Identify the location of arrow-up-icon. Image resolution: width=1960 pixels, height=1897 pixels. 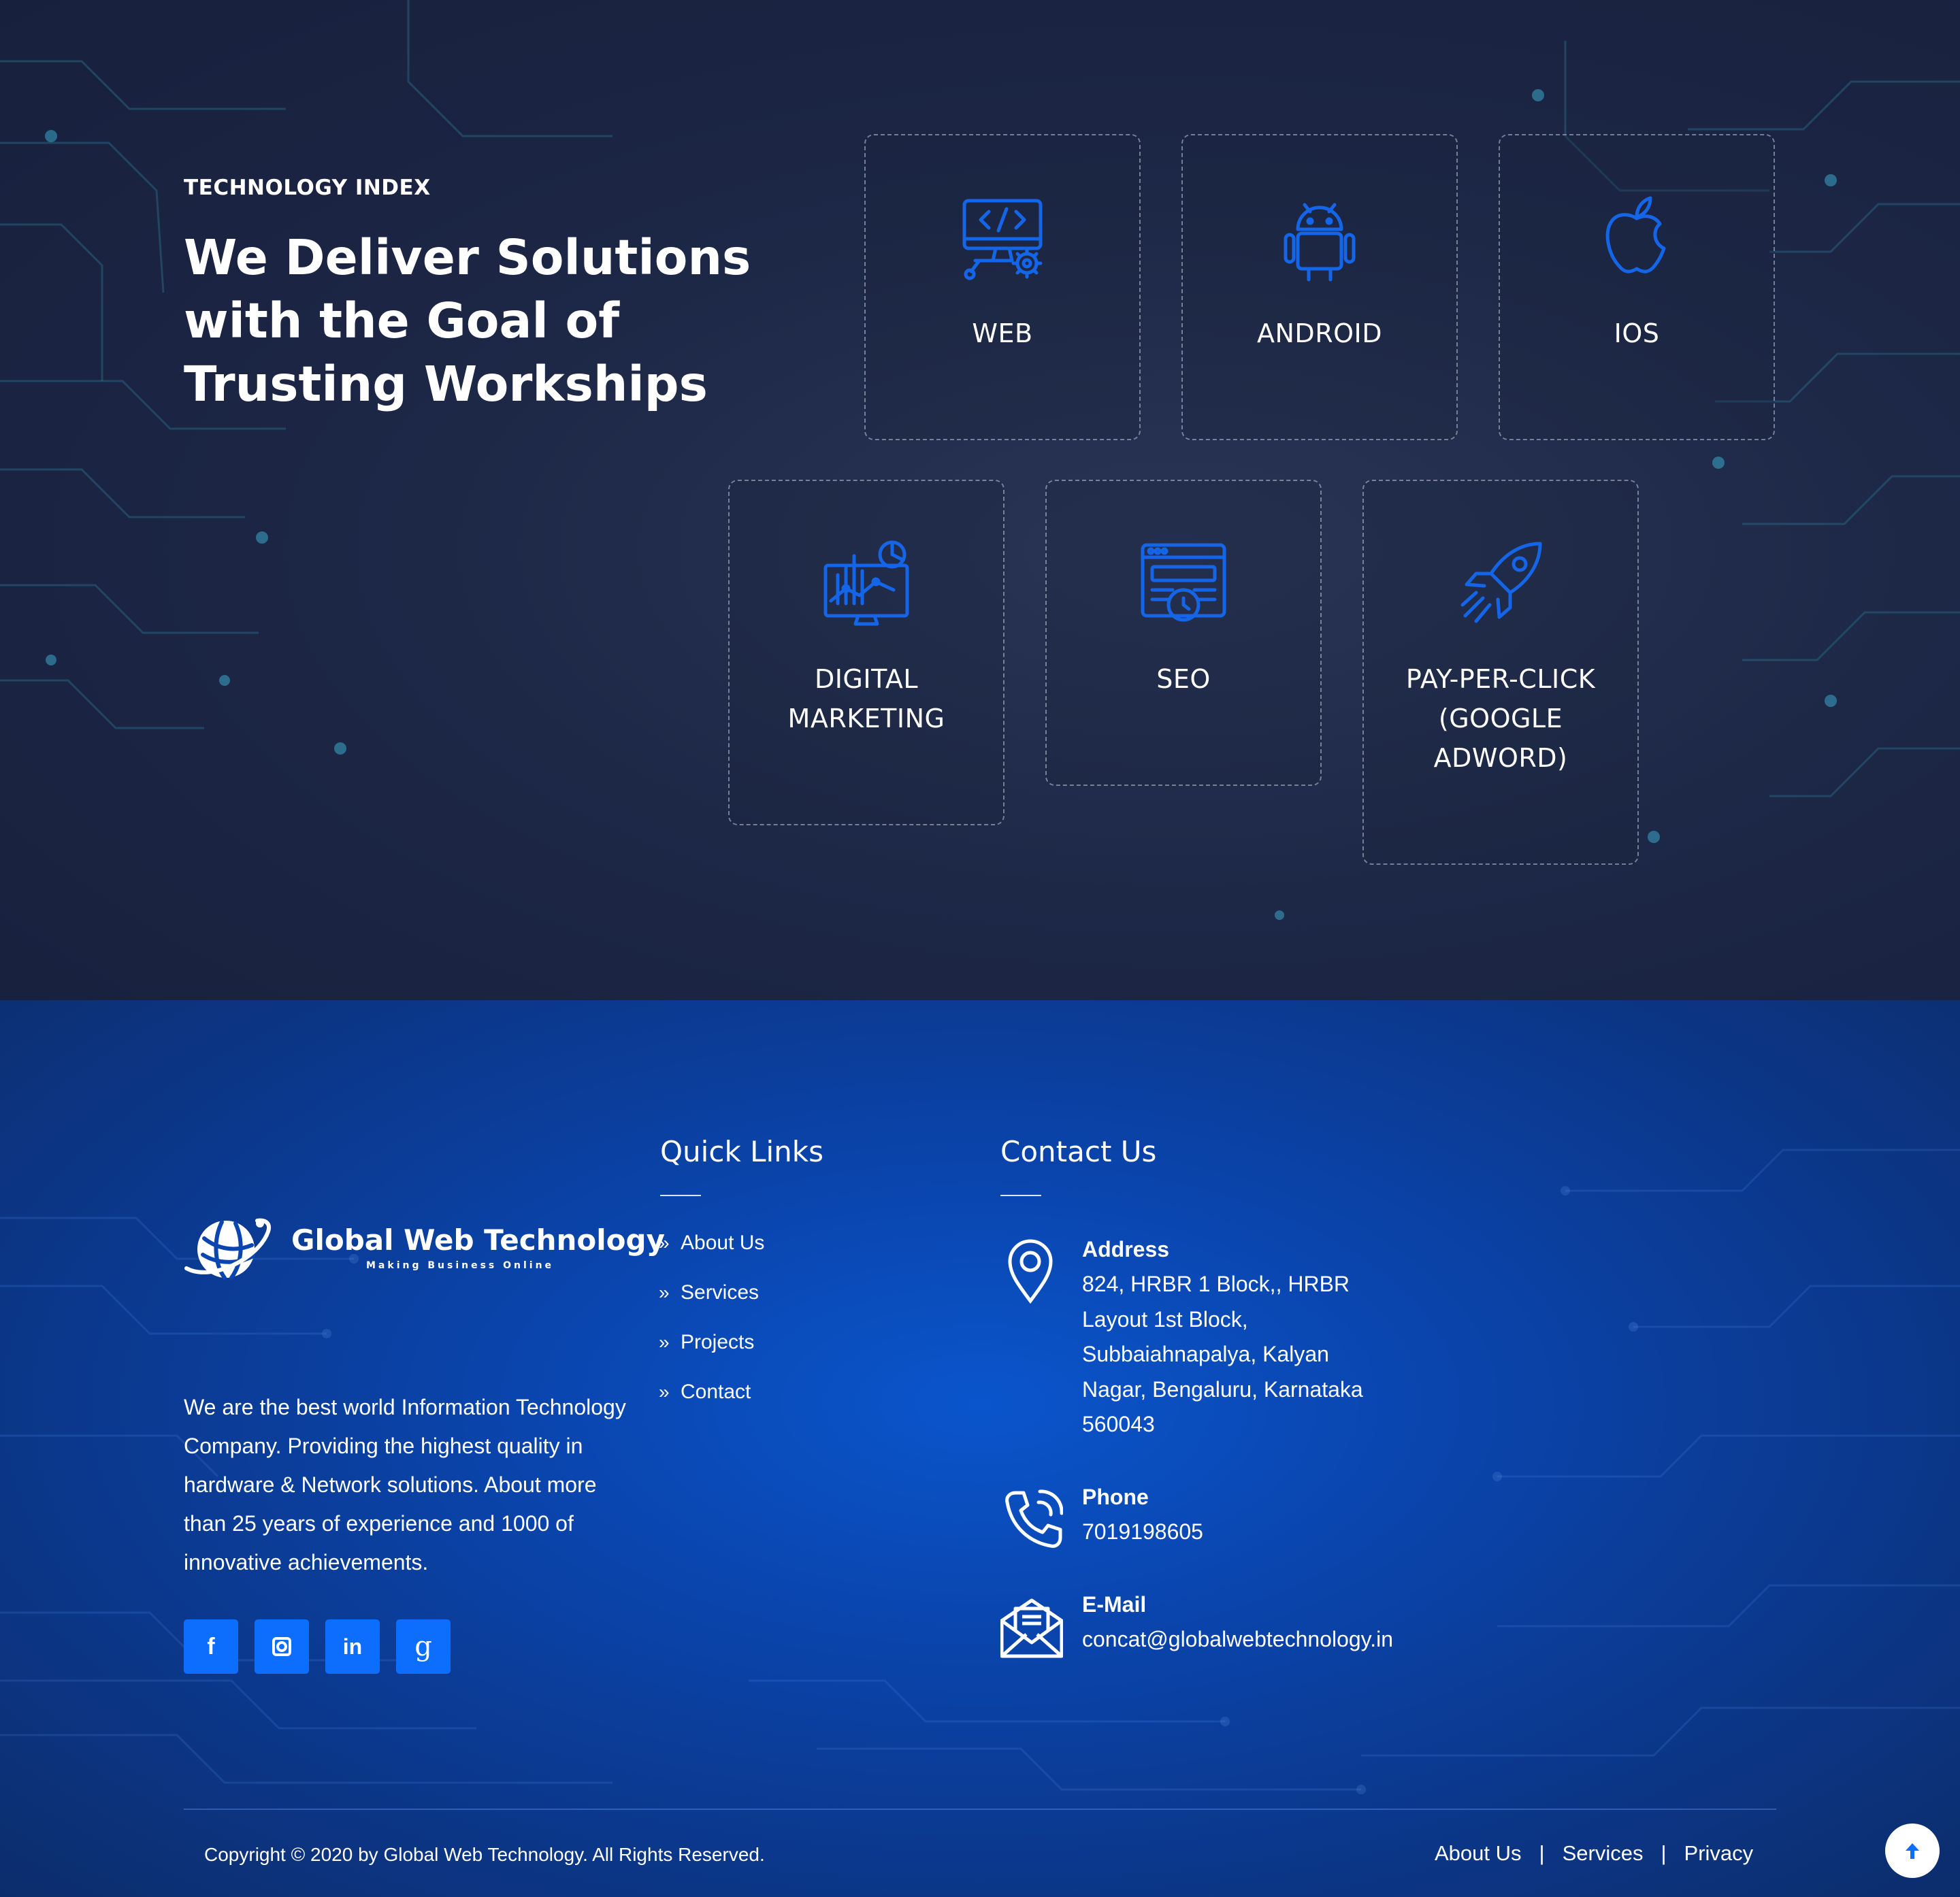
(1912, 1851).